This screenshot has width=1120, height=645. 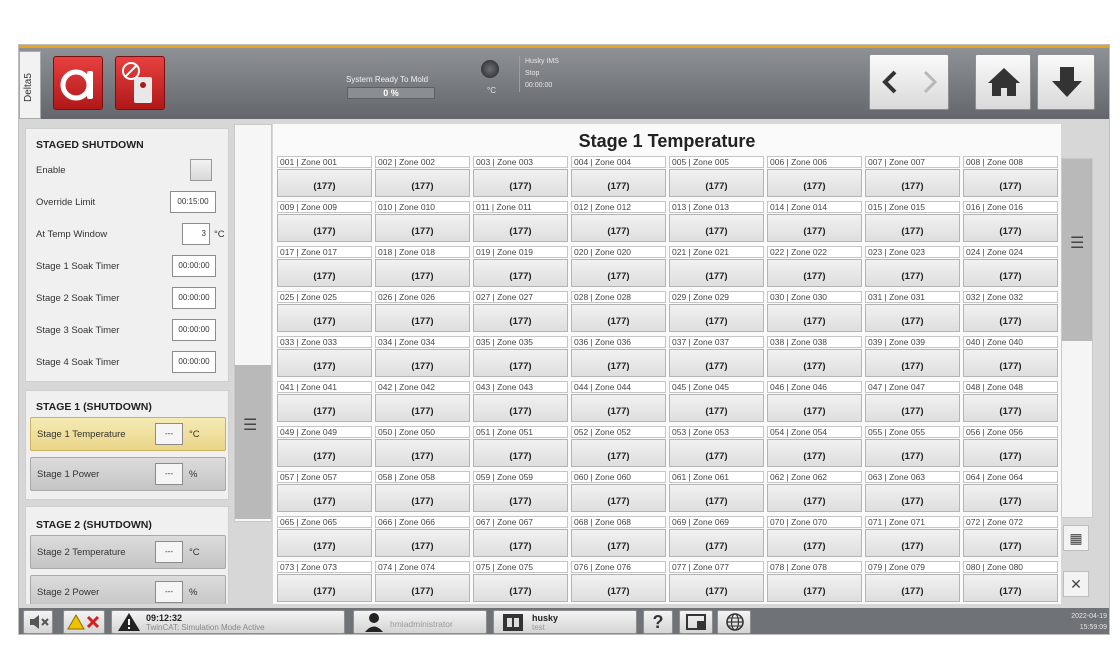 What do you see at coordinates (618, 177) in the screenshot?
I see `zone-tile: 004 | Zone 004 (177)` at bounding box center [618, 177].